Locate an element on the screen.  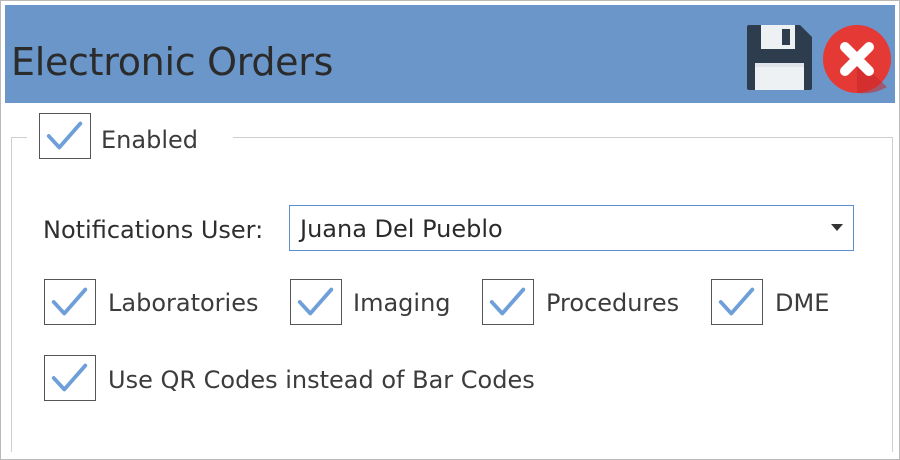
dropdown-arrow-icon is located at coordinates (837, 227).